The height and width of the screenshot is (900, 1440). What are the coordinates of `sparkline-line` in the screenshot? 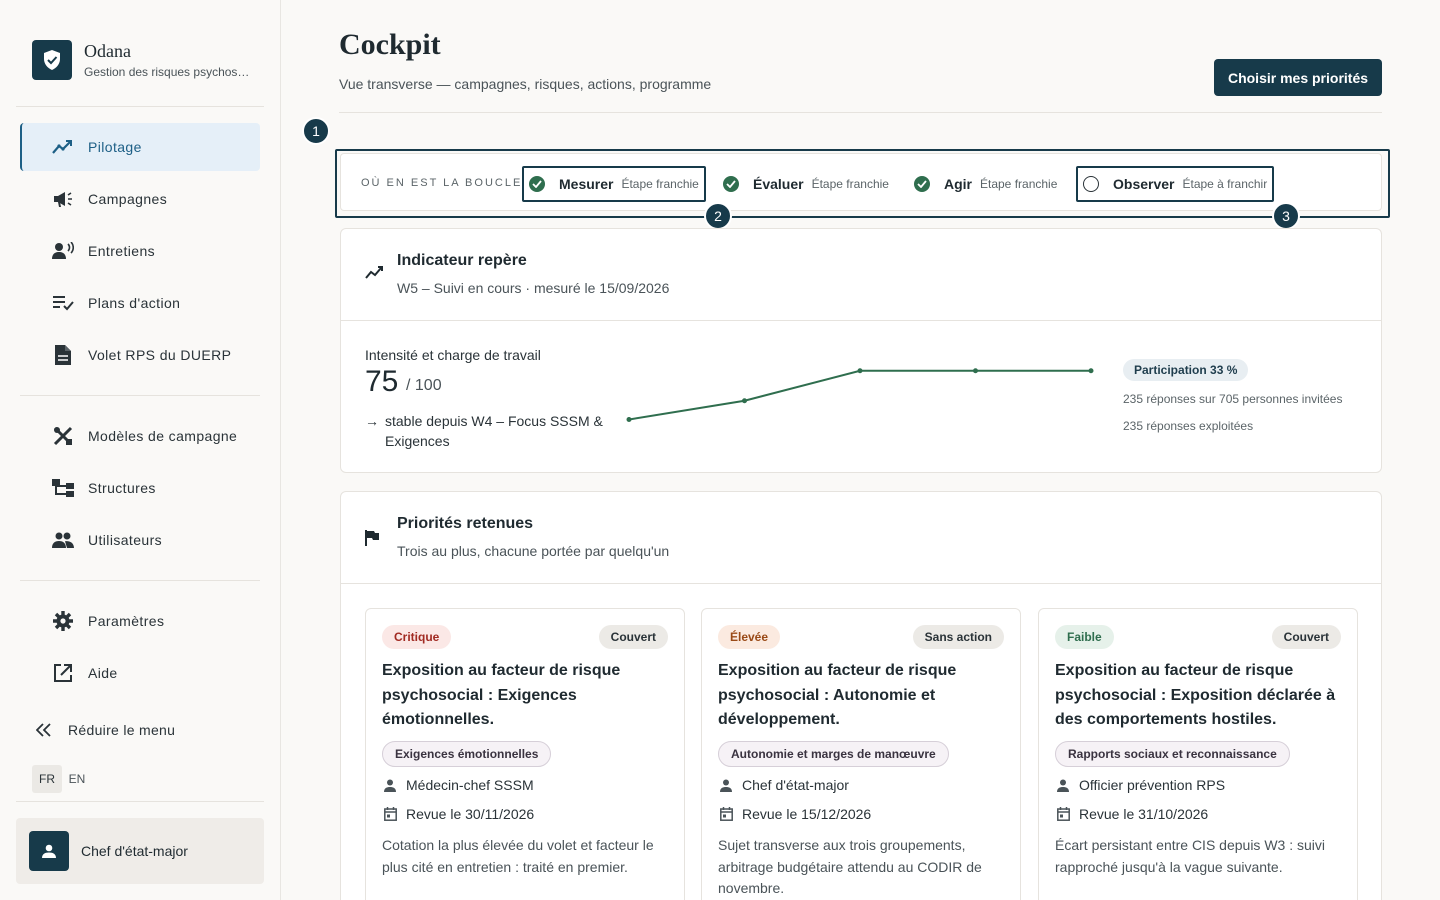 It's located at (859, 395).